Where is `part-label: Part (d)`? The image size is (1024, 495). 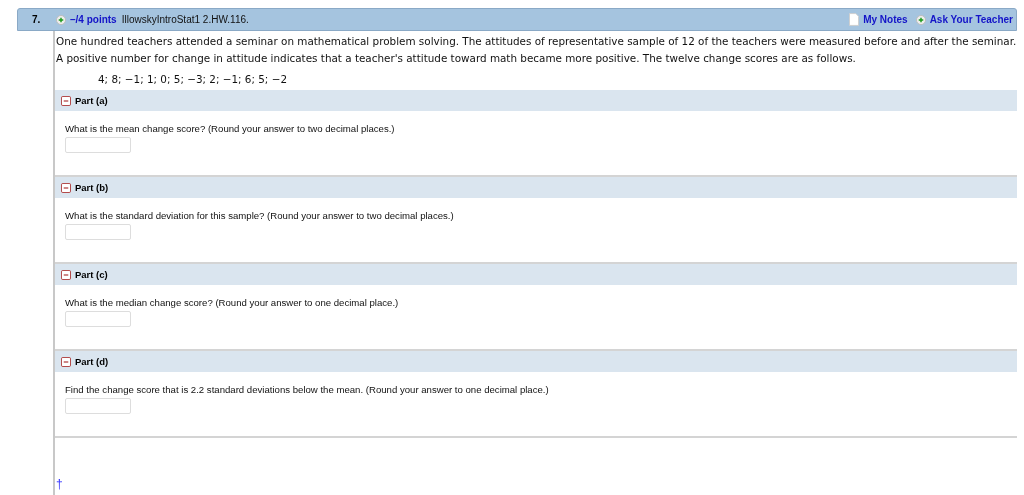
part-label: Part (d) is located at coordinates (92, 361).